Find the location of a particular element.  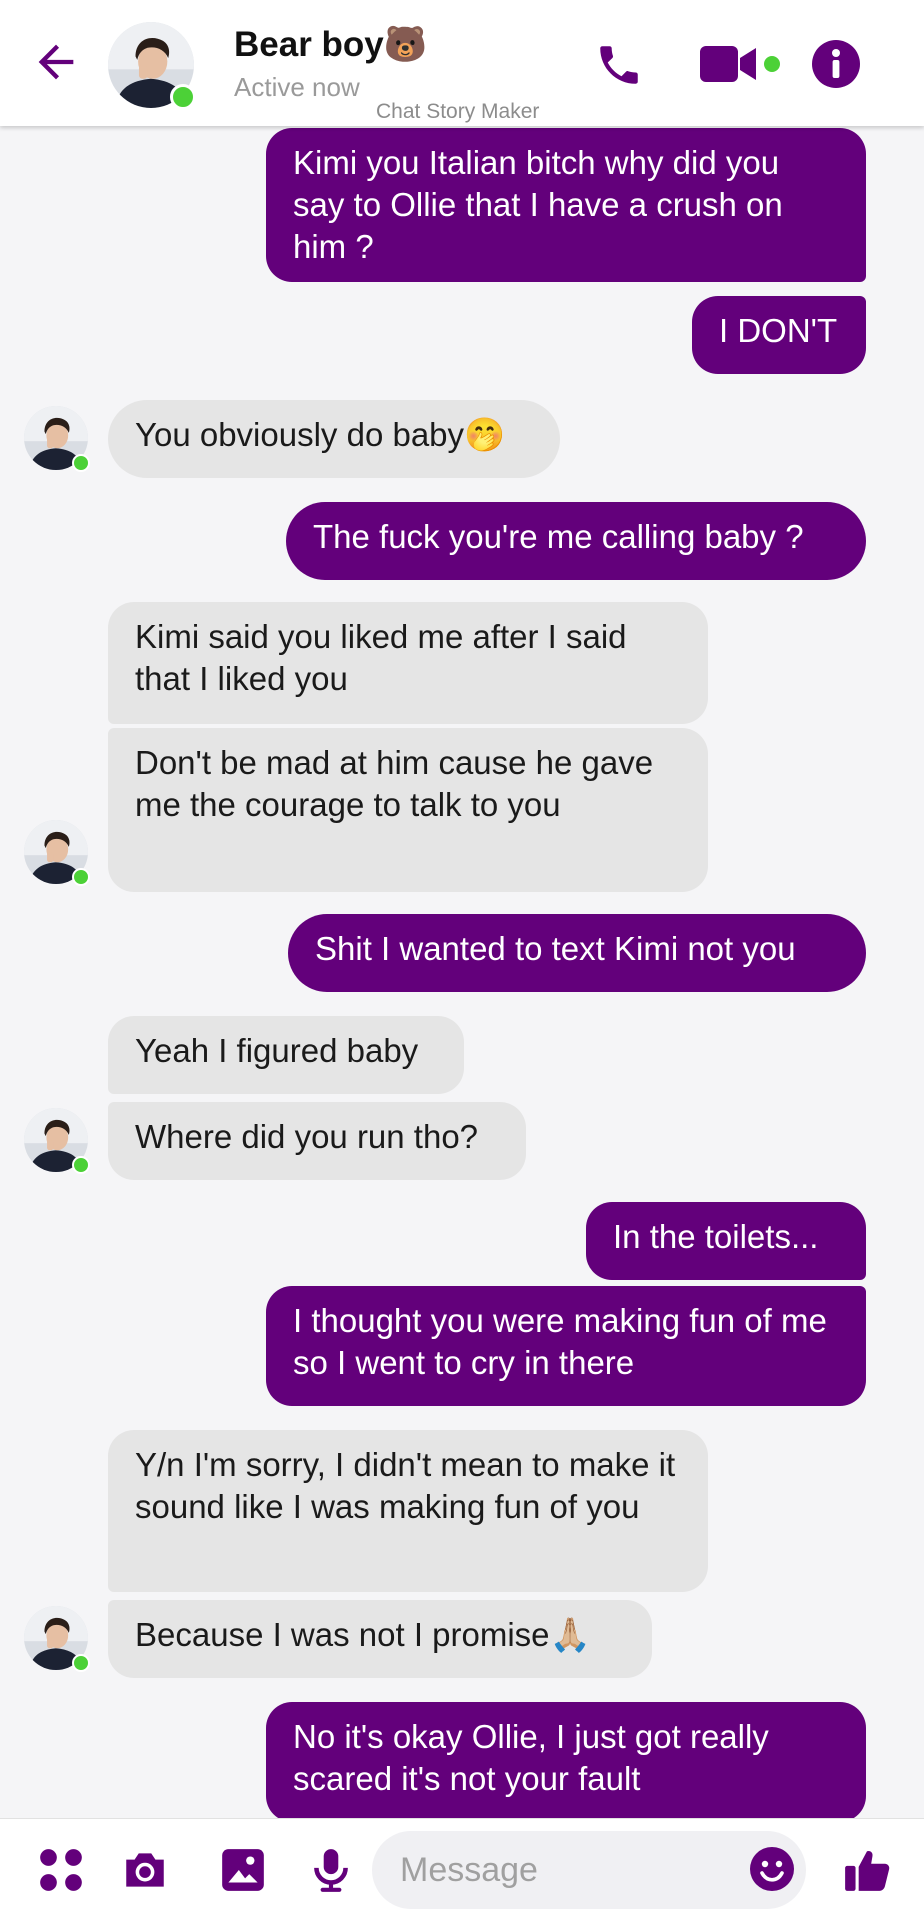

message-bubble-outgoing: Shit I wanted to text Kimi not you is located at coordinates (577, 953).